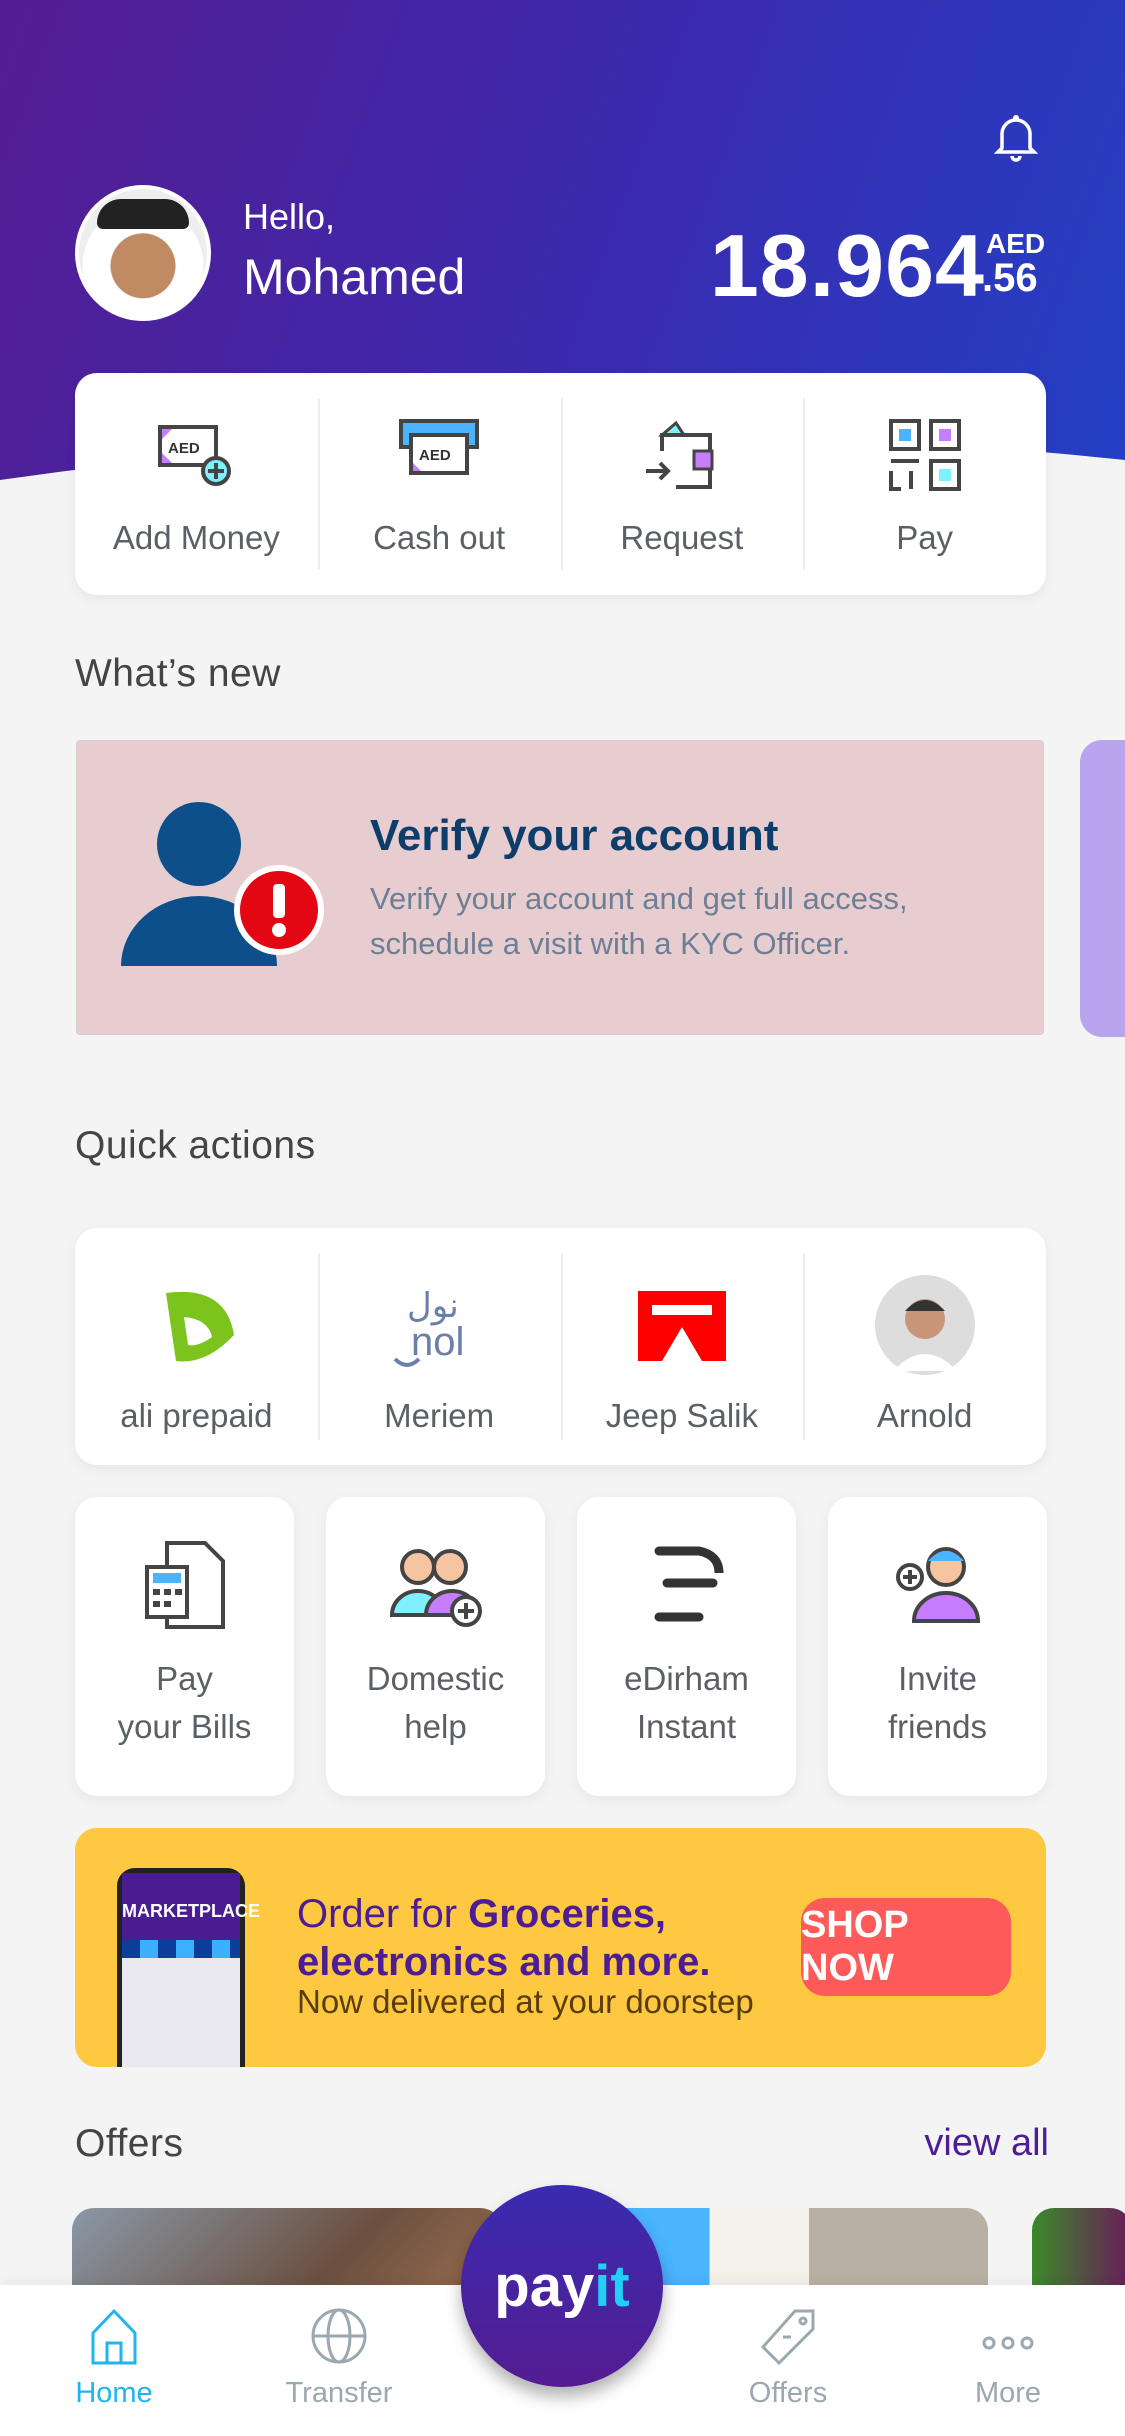 The height and width of the screenshot is (2436, 1125). I want to click on nav-transfer: Transfer, so click(339, 2358).